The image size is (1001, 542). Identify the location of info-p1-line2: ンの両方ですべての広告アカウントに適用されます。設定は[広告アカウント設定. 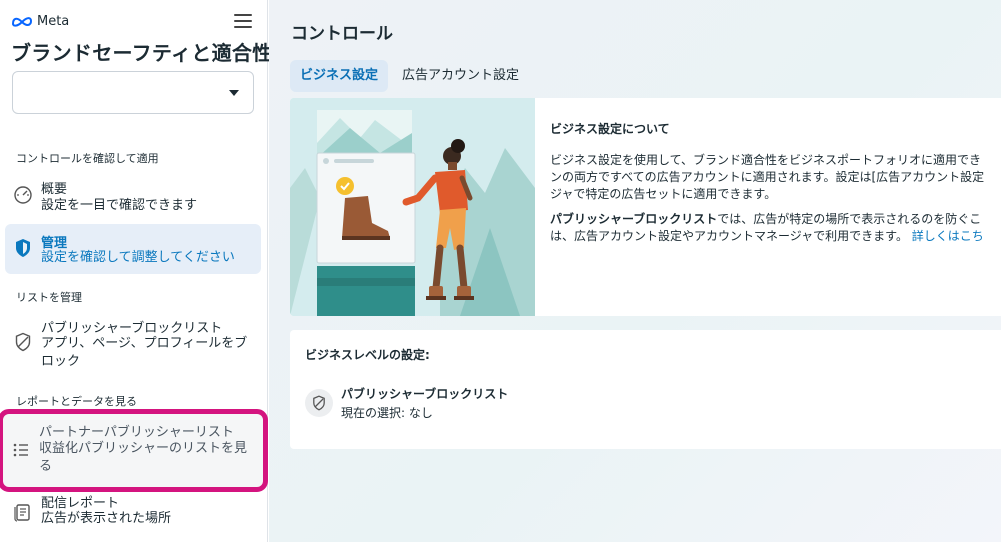
(767, 177).